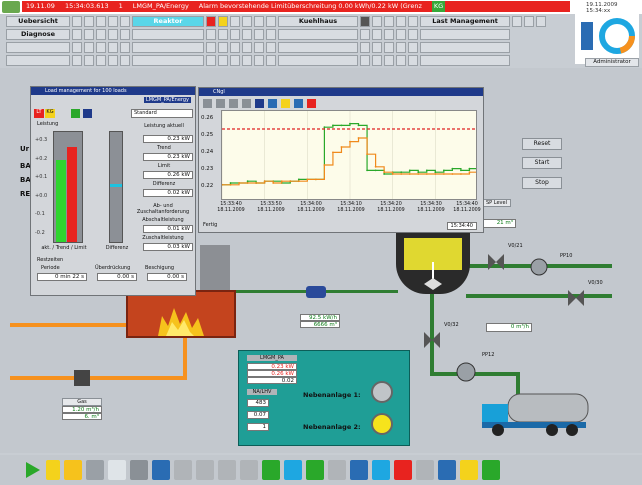  What do you see at coordinates (542, 183) in the screenshot?
I see `stop-button: Stop` at bounding box center [542, 183].